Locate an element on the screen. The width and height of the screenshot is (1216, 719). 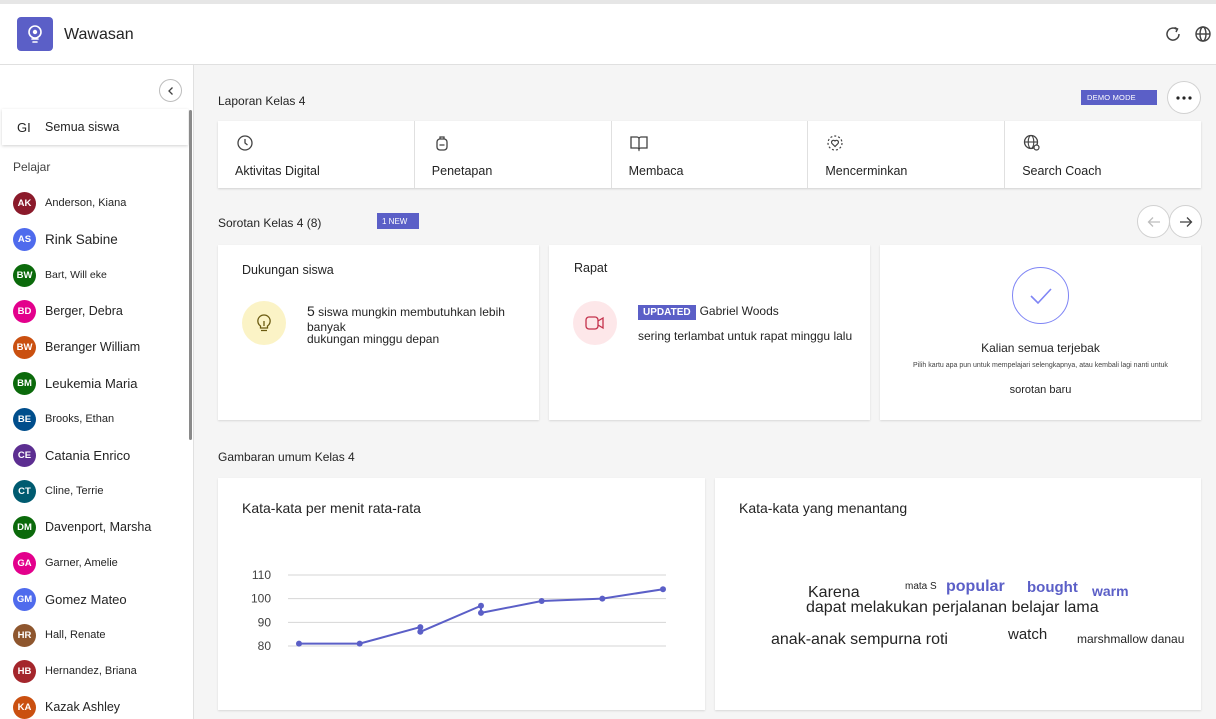
caught-up-line2: sorotan baru is located at coordinates (1040, 390).